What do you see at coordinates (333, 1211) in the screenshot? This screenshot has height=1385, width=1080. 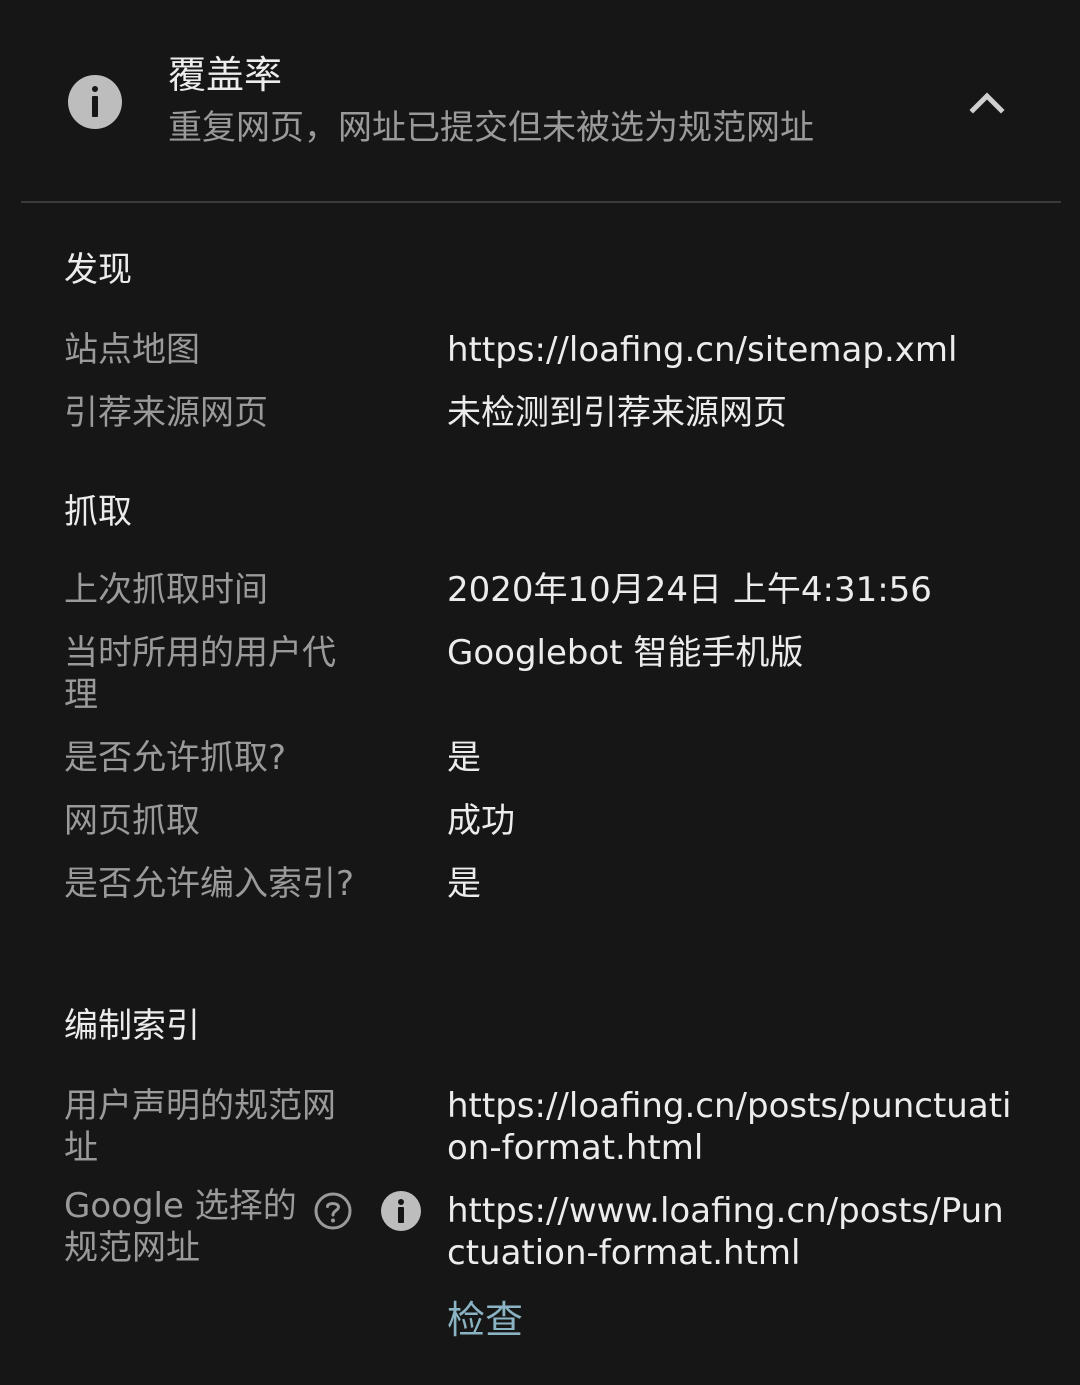 I see `help-icon` at bounding box center [333, 1211].